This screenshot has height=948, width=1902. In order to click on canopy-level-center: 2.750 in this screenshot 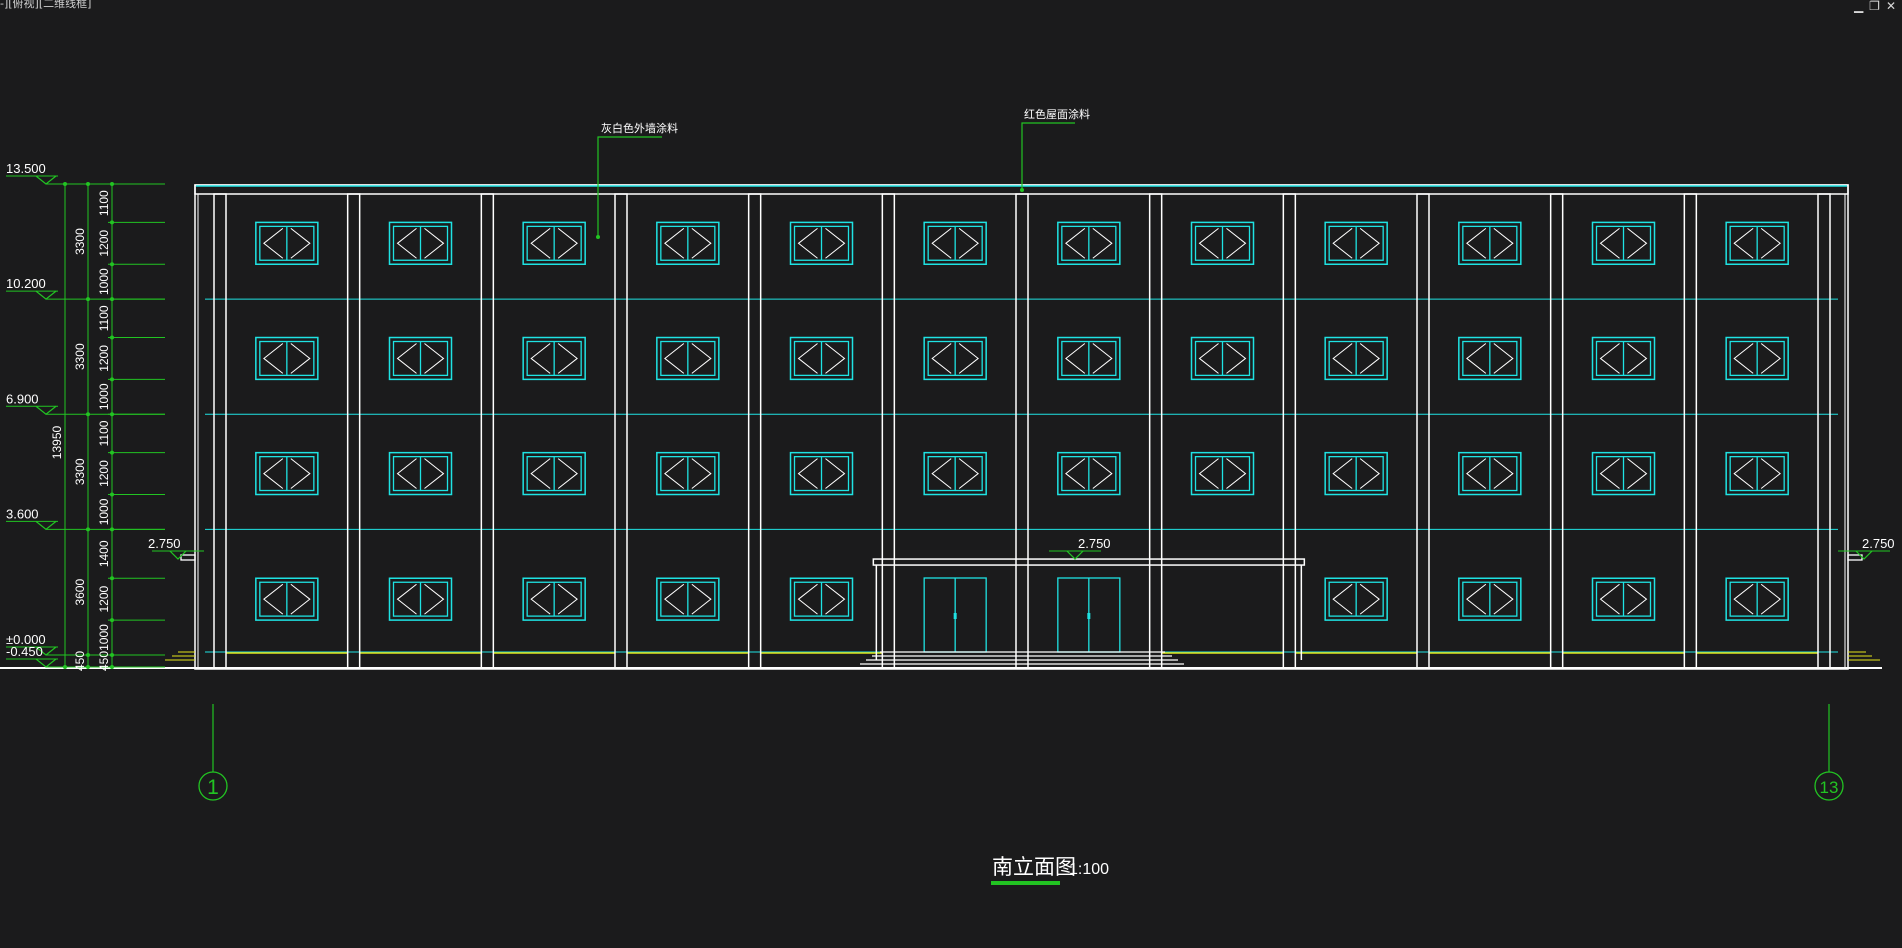, I will do `click(1080, 548)`.